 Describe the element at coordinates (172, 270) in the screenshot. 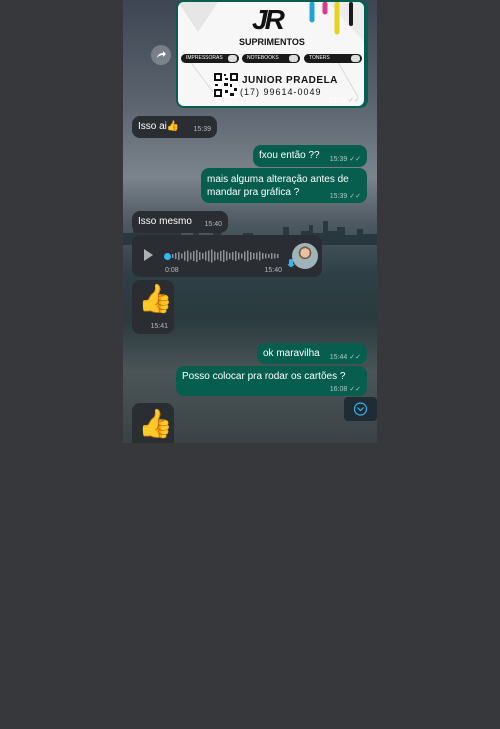

I see `voice-duration: 0:08` at that location.